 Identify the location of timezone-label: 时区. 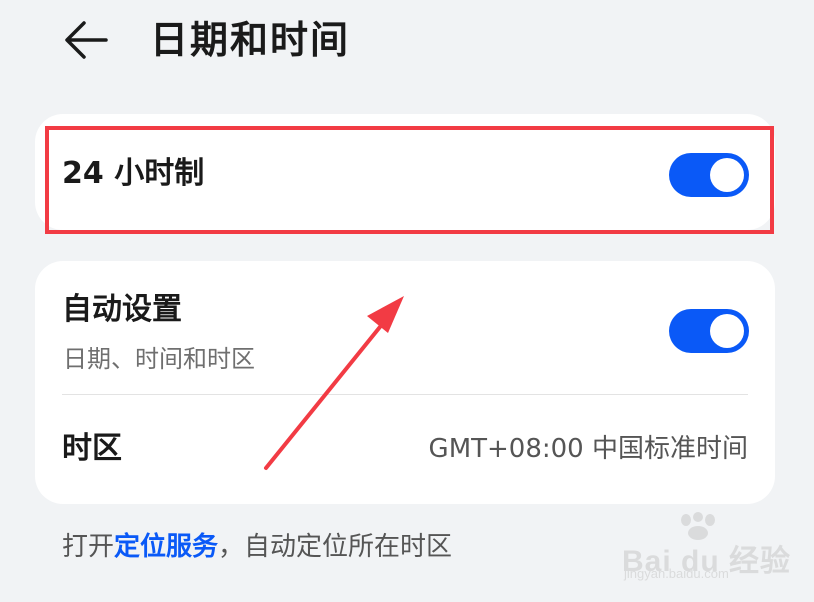
(92, 449).